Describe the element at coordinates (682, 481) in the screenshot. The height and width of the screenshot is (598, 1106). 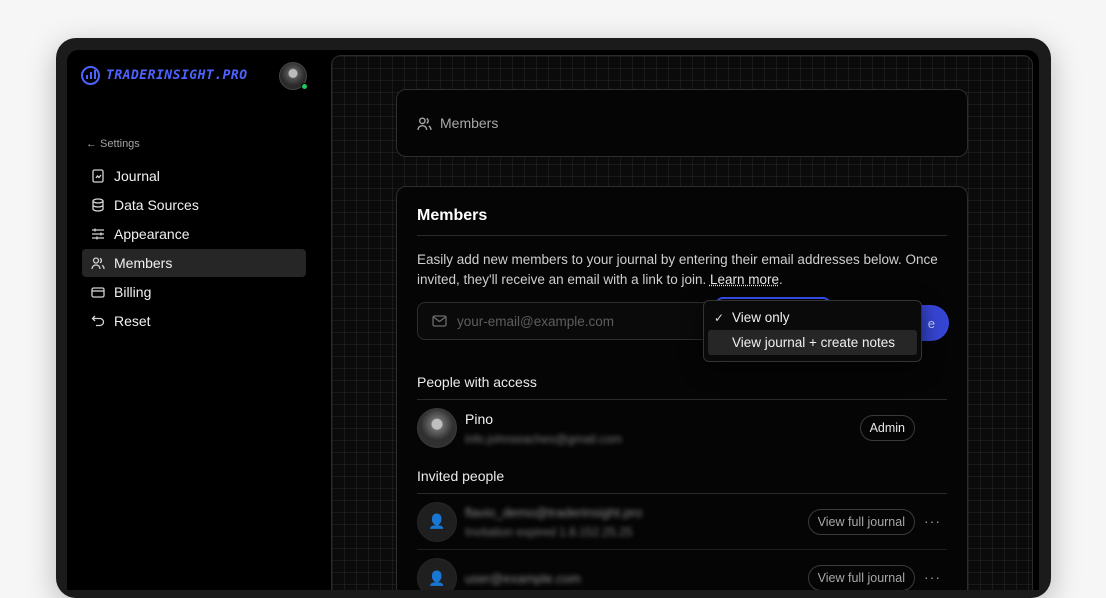
I see `invited-people-heading: Invited people` at that location.